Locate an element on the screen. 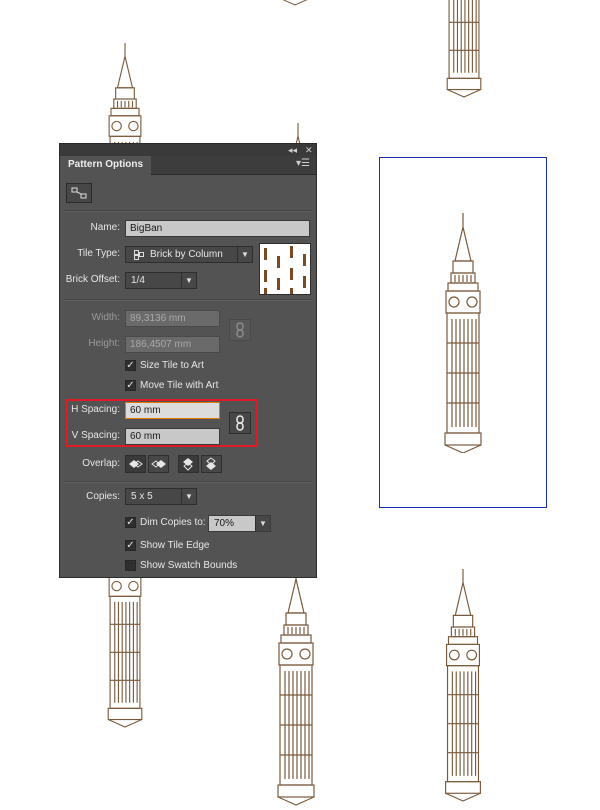 This screenshot has width=600, height=810. pattern-tile-art is located at coordinates (463, 333).